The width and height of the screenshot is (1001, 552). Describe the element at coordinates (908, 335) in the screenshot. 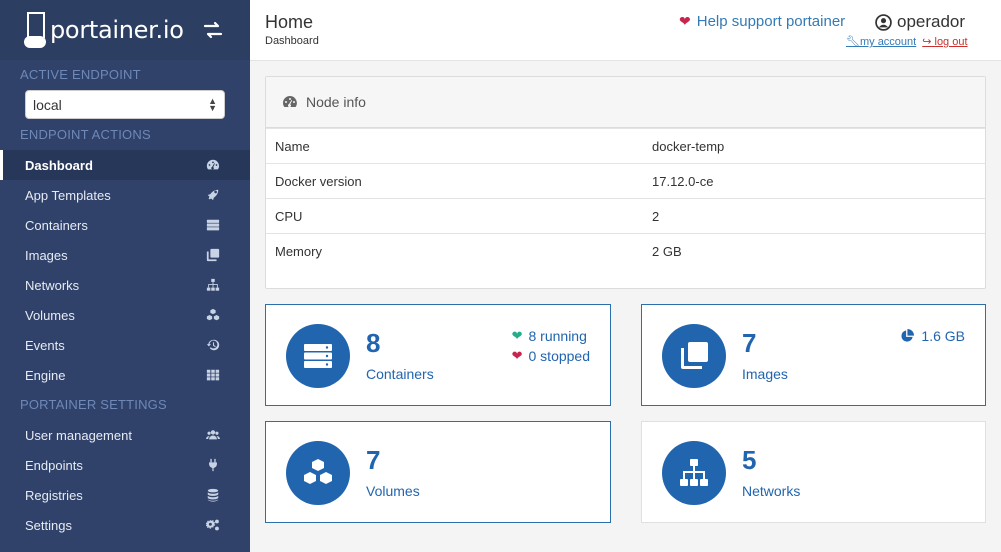

I see `pie-chart-icon` at that location.